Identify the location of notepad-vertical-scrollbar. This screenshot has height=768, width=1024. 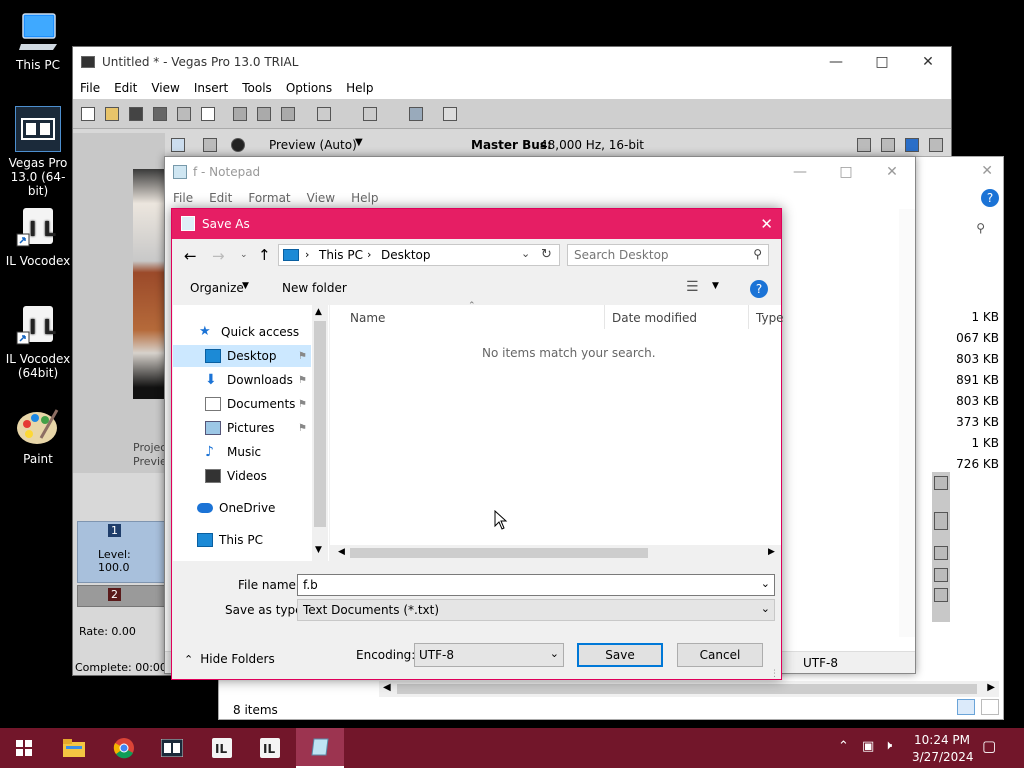
(907, 423).